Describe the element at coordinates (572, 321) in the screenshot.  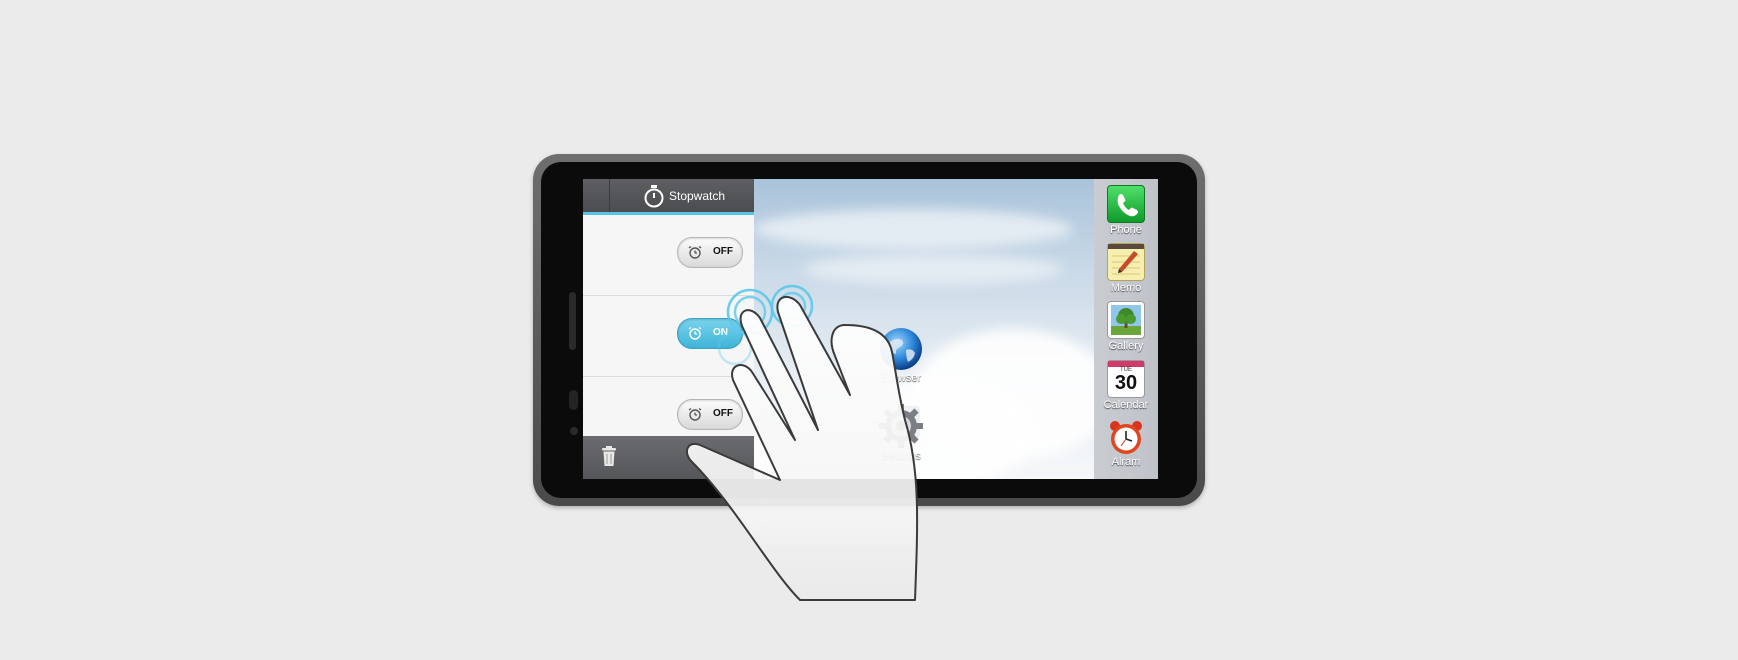
I see `phone-speaker` at that location.